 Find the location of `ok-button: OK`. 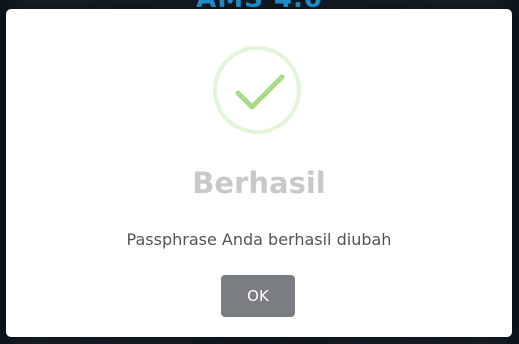

ok-button: OK is located at coordinates (258, 296).